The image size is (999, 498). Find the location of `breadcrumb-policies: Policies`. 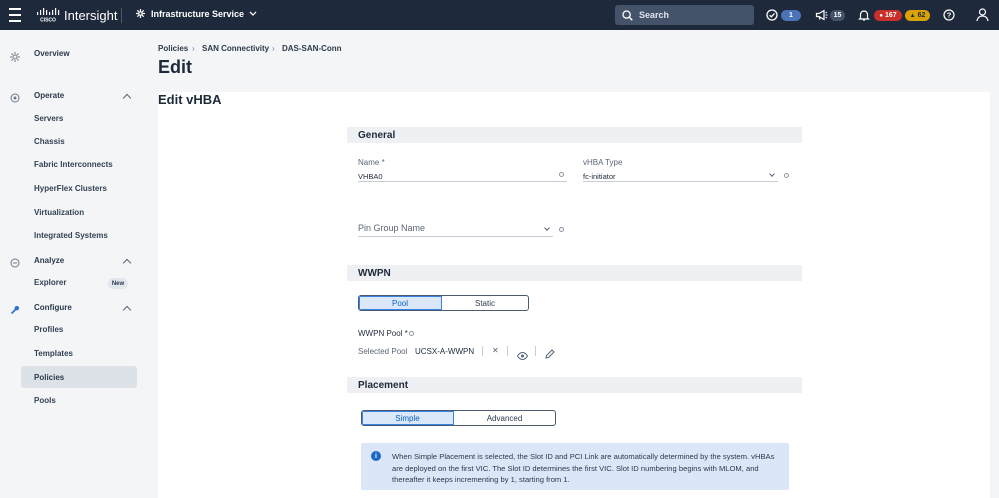

breadcrumb-policies: Policies is located at coordinates (173, 48).